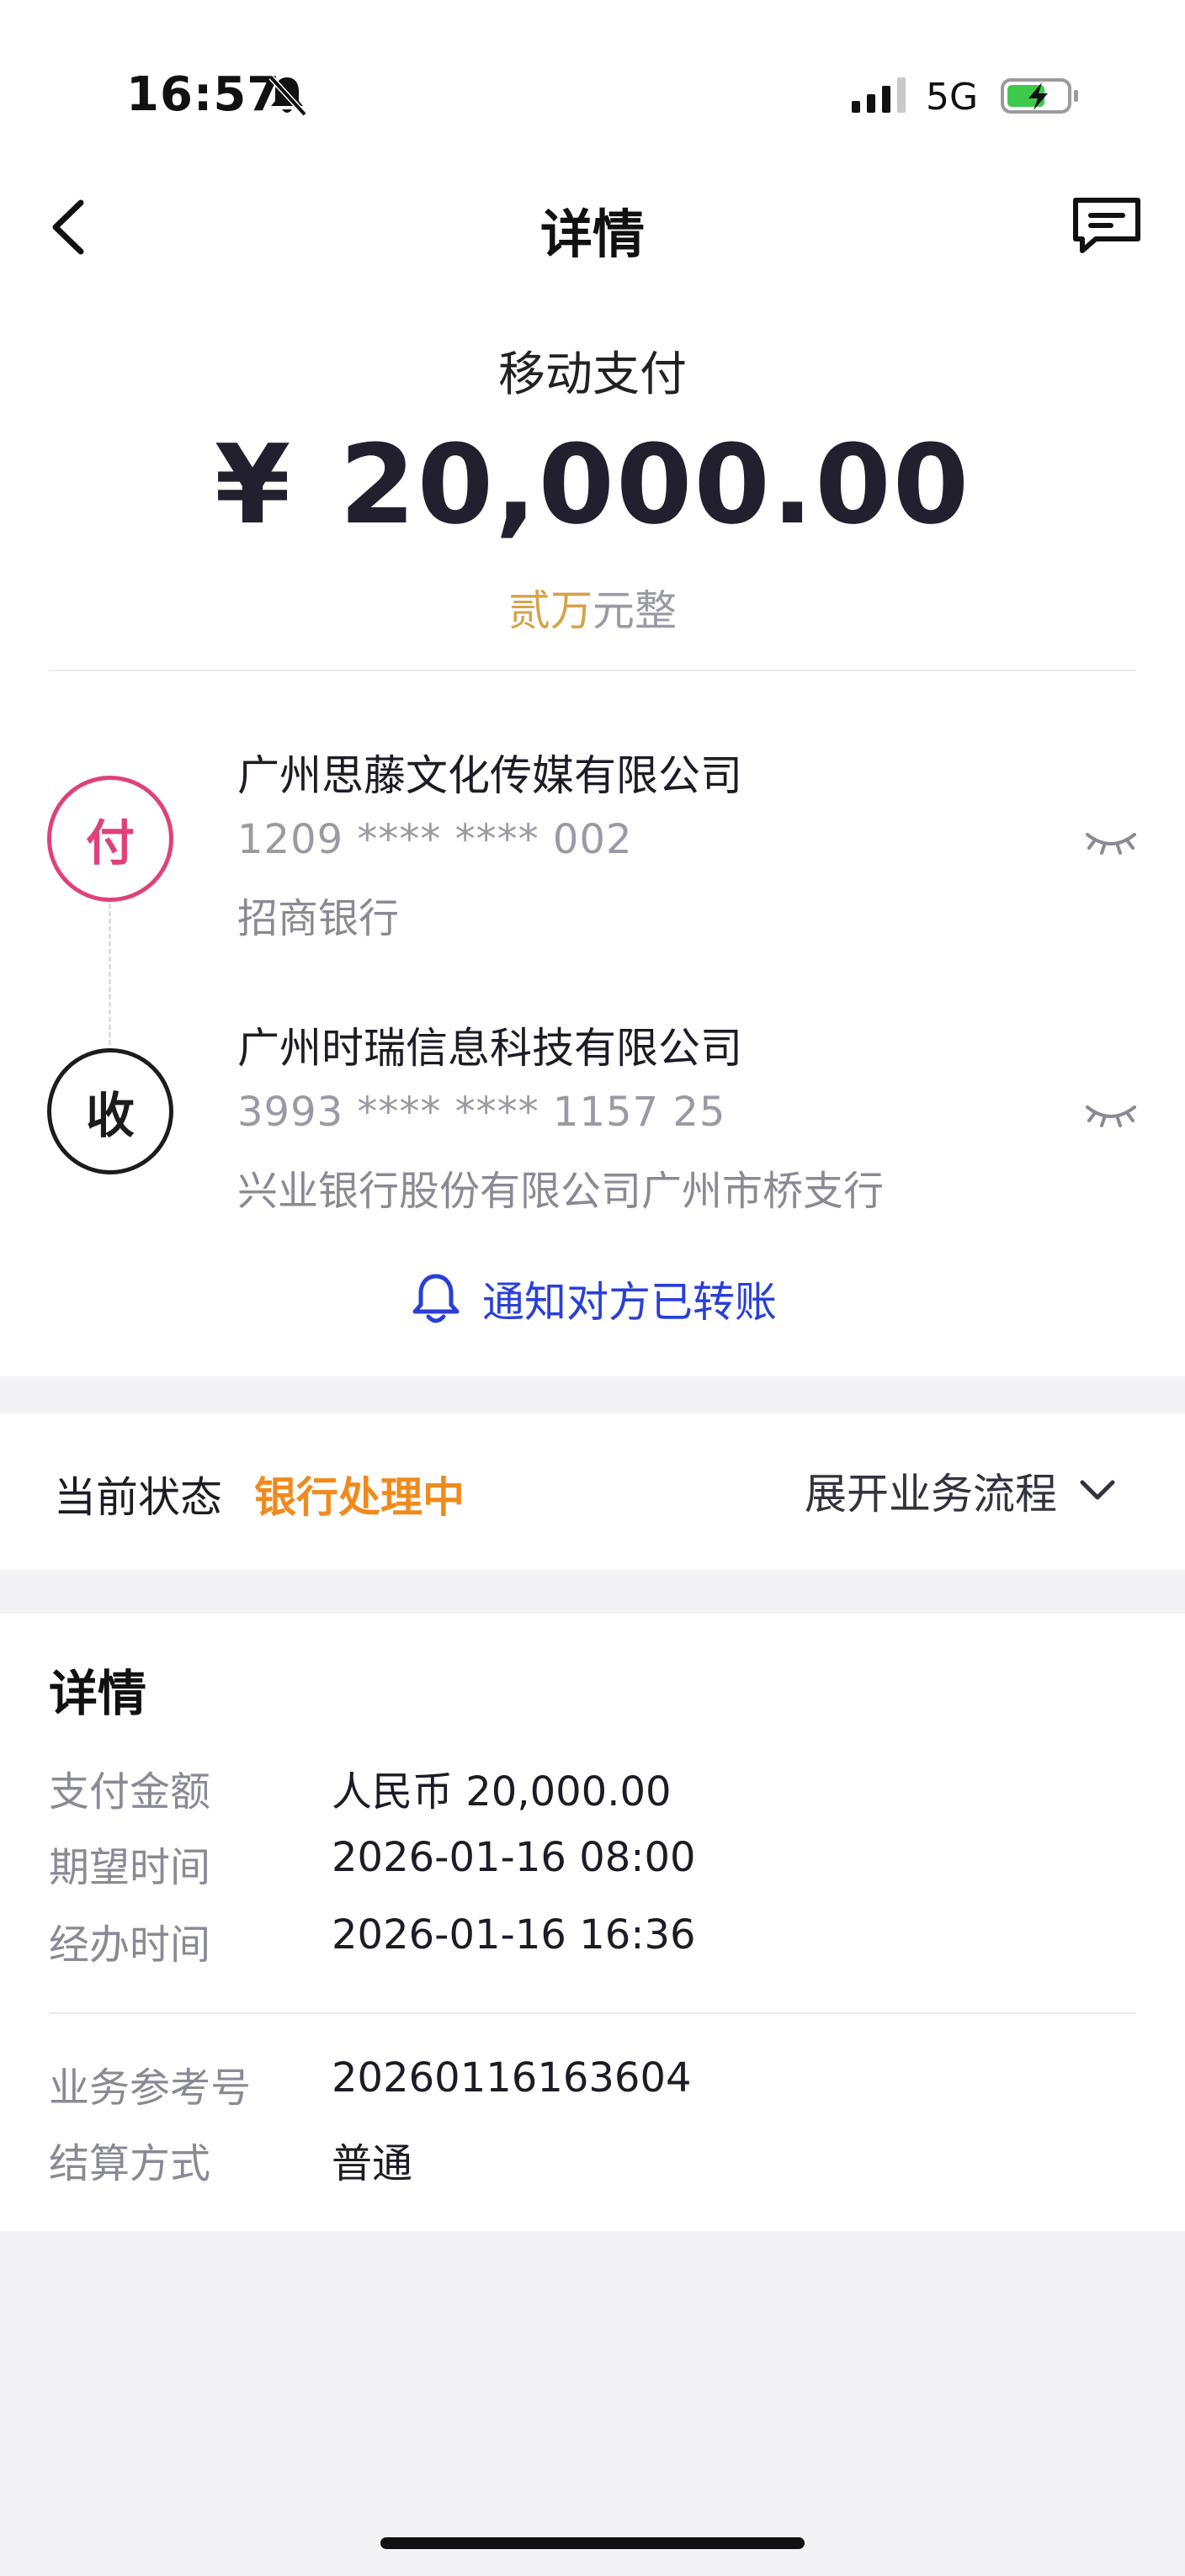 The height and width of the screenshot is (2576, 1185). I want to click on home-indicator, so click(592, 2543).